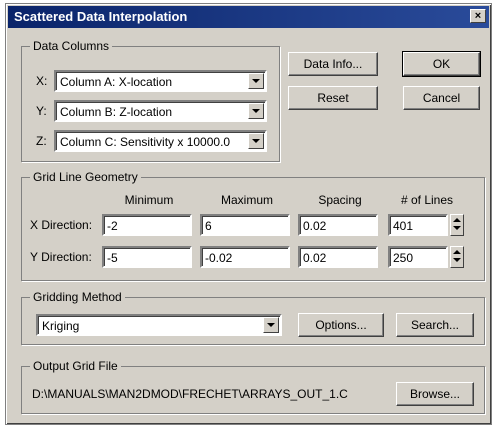 Image resolution: width=496 pixels, height=429 pixels. I want to click on minimum-header: Minimum, so click(149, 200).